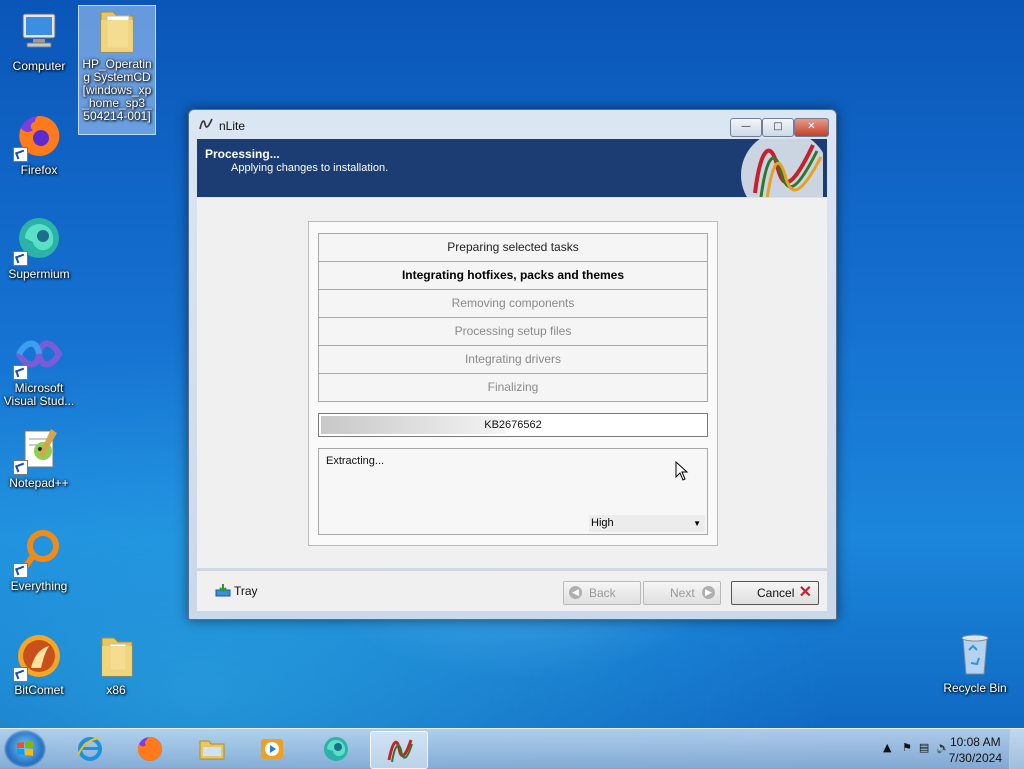  I want to click on desktop-icon-label: Computer, so click(39, 66).